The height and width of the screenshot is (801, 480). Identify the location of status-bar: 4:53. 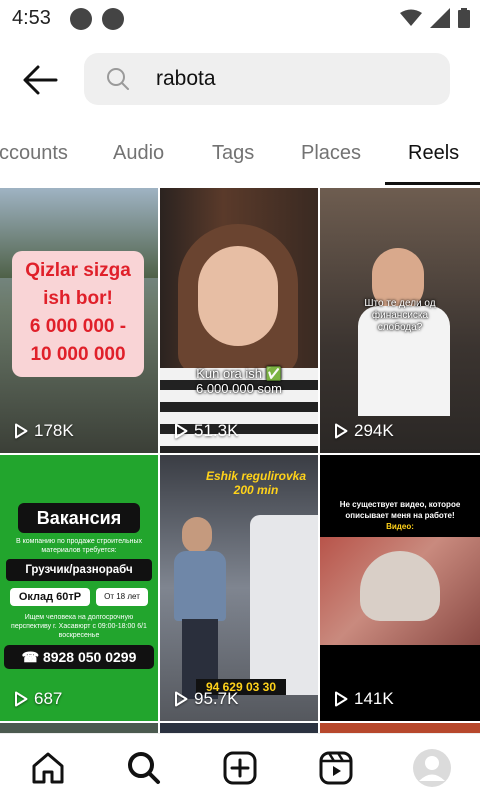
(240, 18).